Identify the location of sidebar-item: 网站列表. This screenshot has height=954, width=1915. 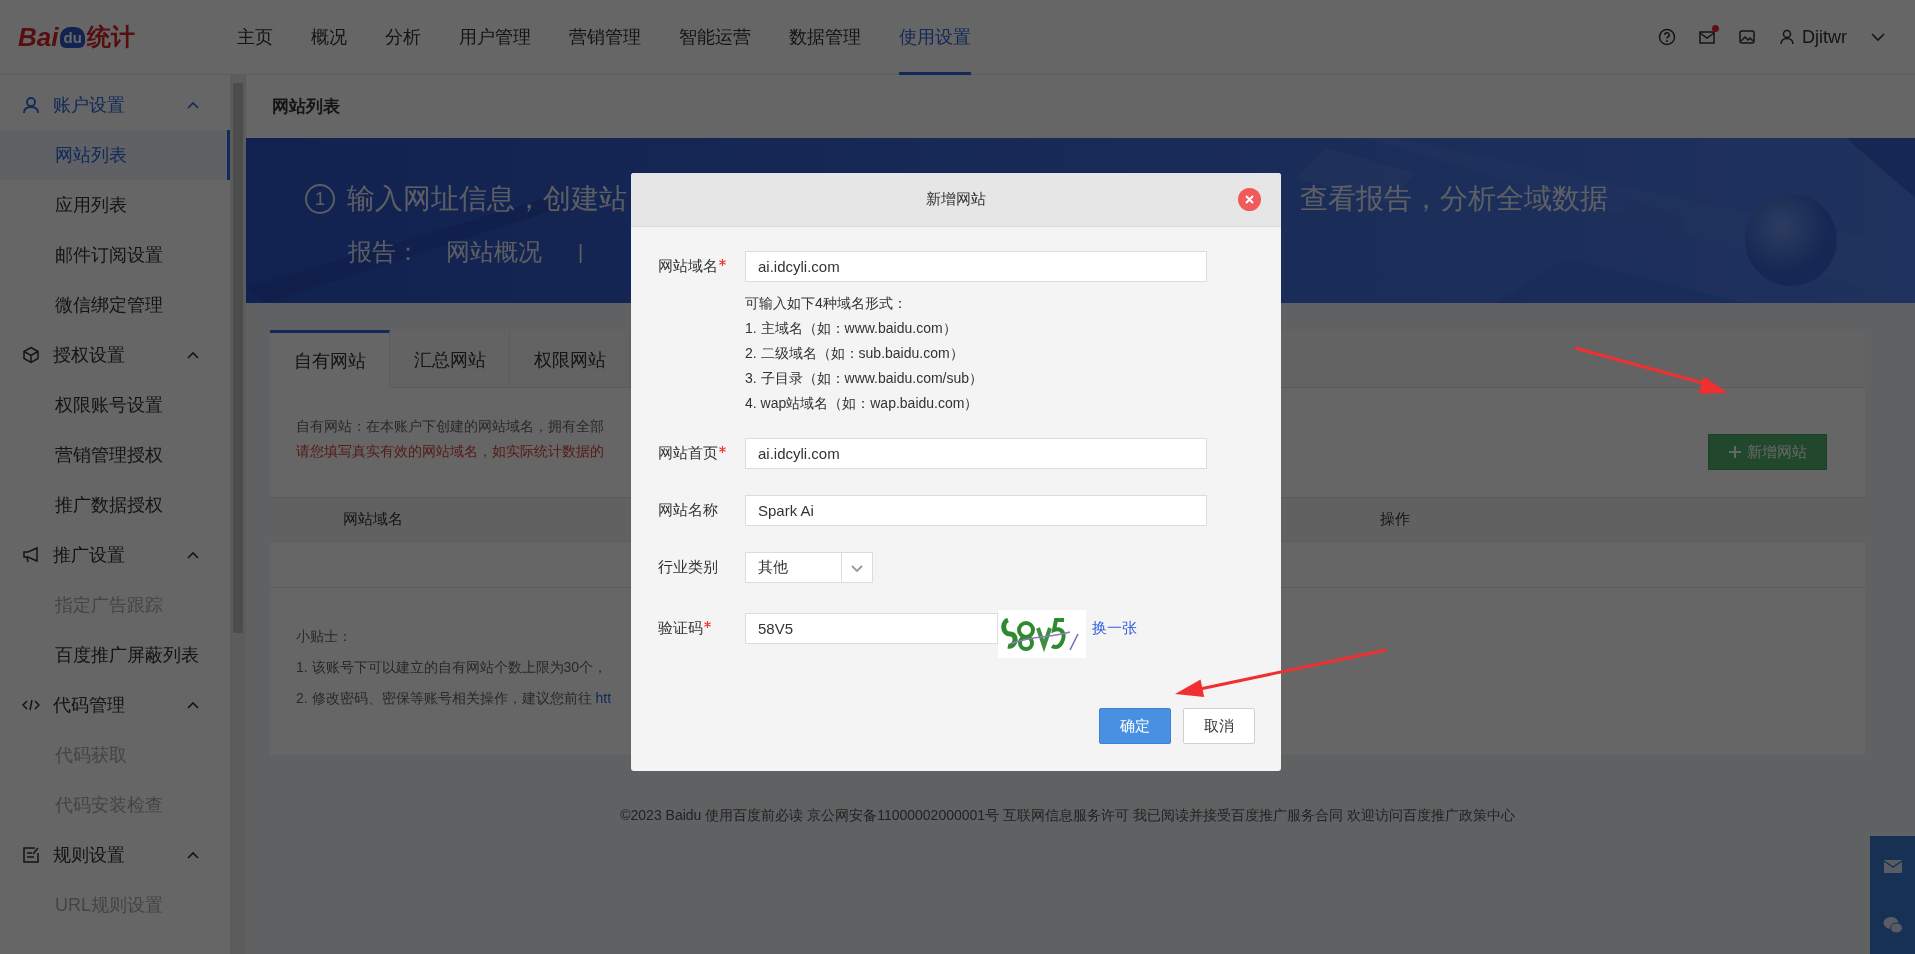
(115, 155).